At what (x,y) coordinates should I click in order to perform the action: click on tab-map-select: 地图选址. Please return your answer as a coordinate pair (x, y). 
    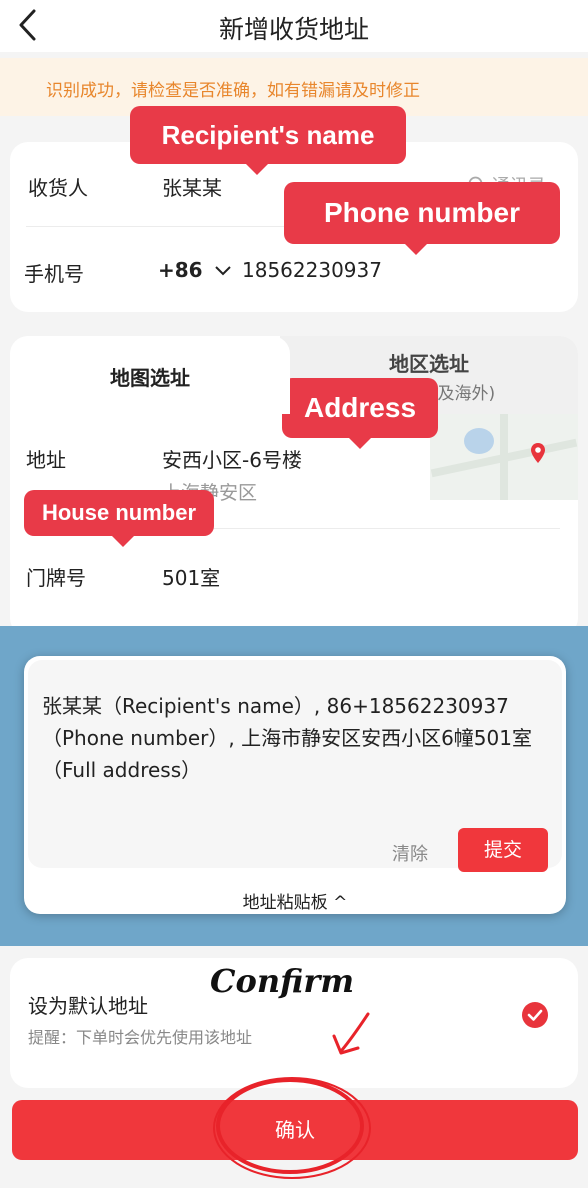
    Looking at the image, I should click on (150, 375).